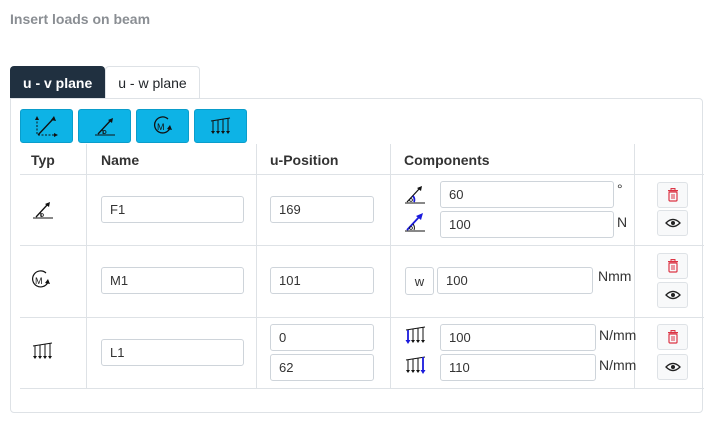  What do you see at coordinates (622, 222) in the screenshot?
I see `unit-label: N` at bounding box center [622, 222].